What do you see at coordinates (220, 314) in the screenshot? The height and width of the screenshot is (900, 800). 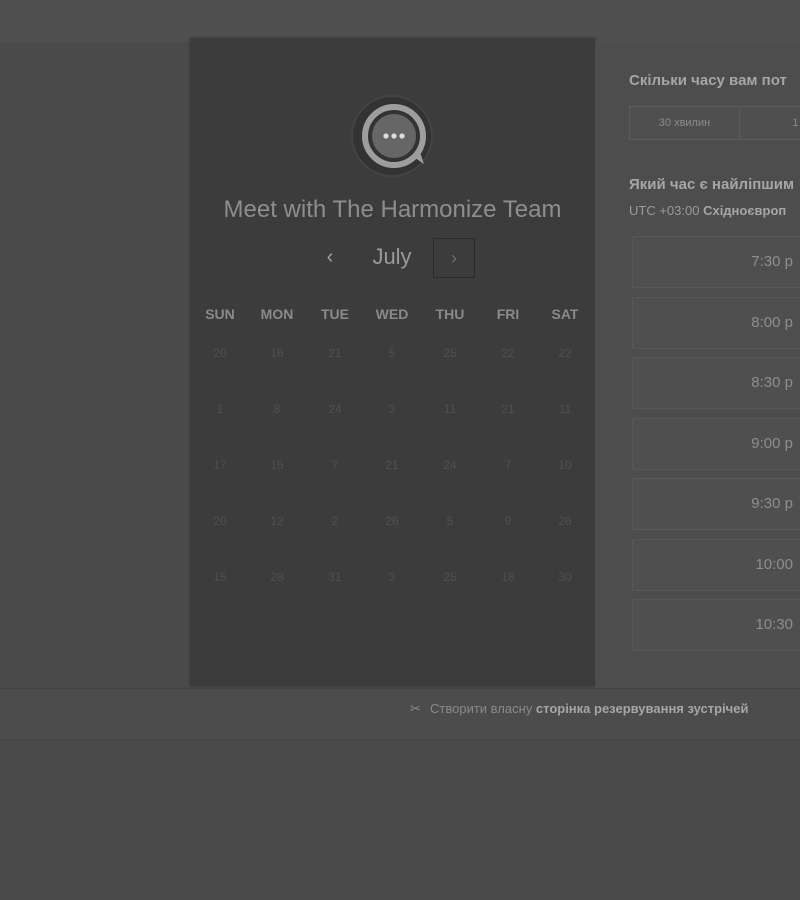 I see `weekday-label: SUN` at bounding box center [220, 314].